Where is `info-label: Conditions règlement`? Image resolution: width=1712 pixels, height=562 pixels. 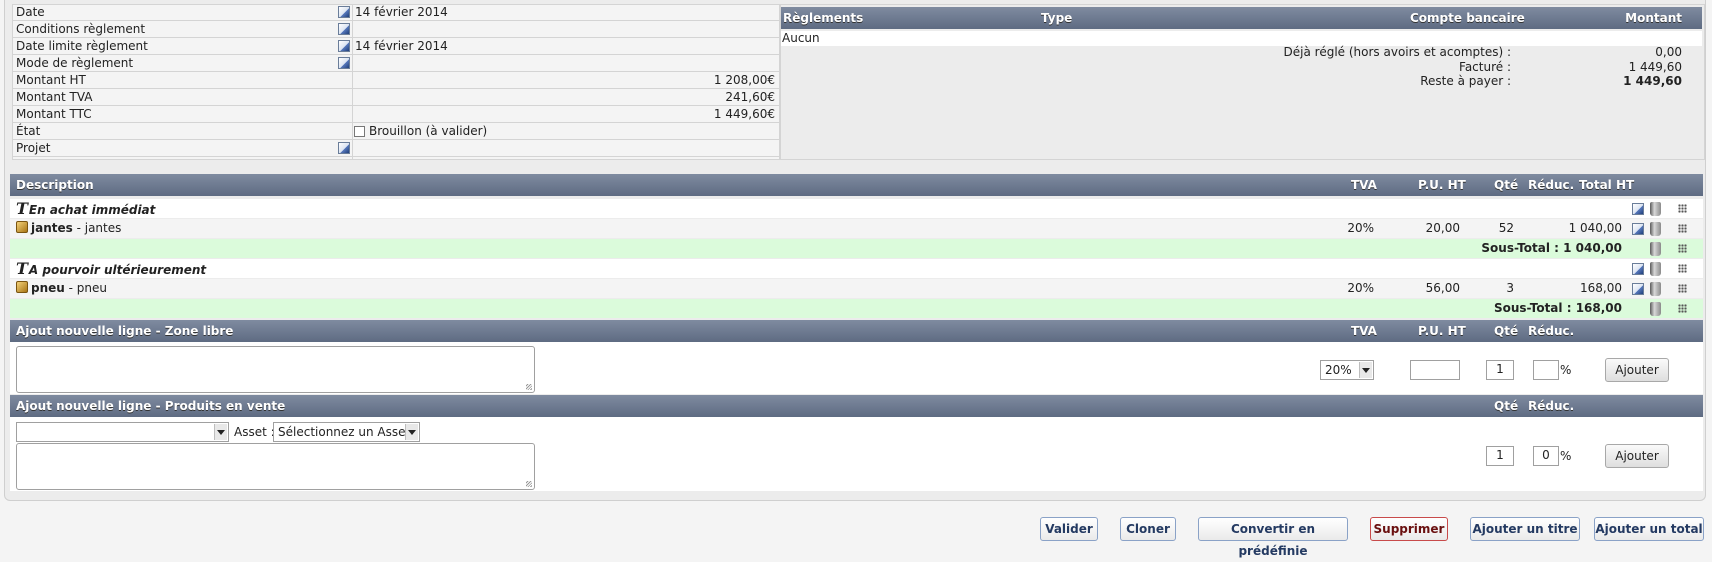 info-label: Conditions règlement is located at coordinates (81, 29).